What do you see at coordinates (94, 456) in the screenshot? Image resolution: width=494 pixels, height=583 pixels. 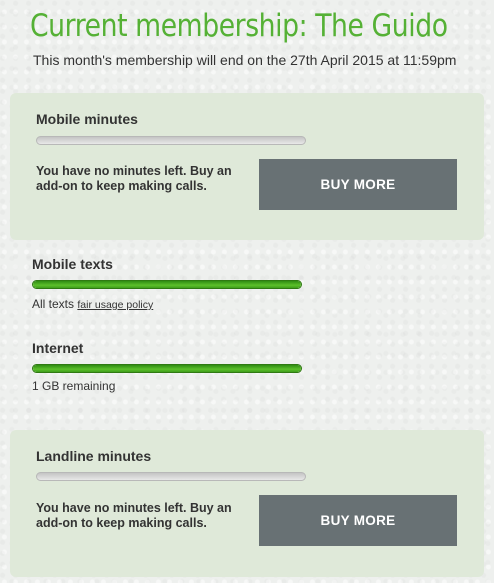 I see `landline-minutes-label: Landline minutes` at bounding box center [94, 456].